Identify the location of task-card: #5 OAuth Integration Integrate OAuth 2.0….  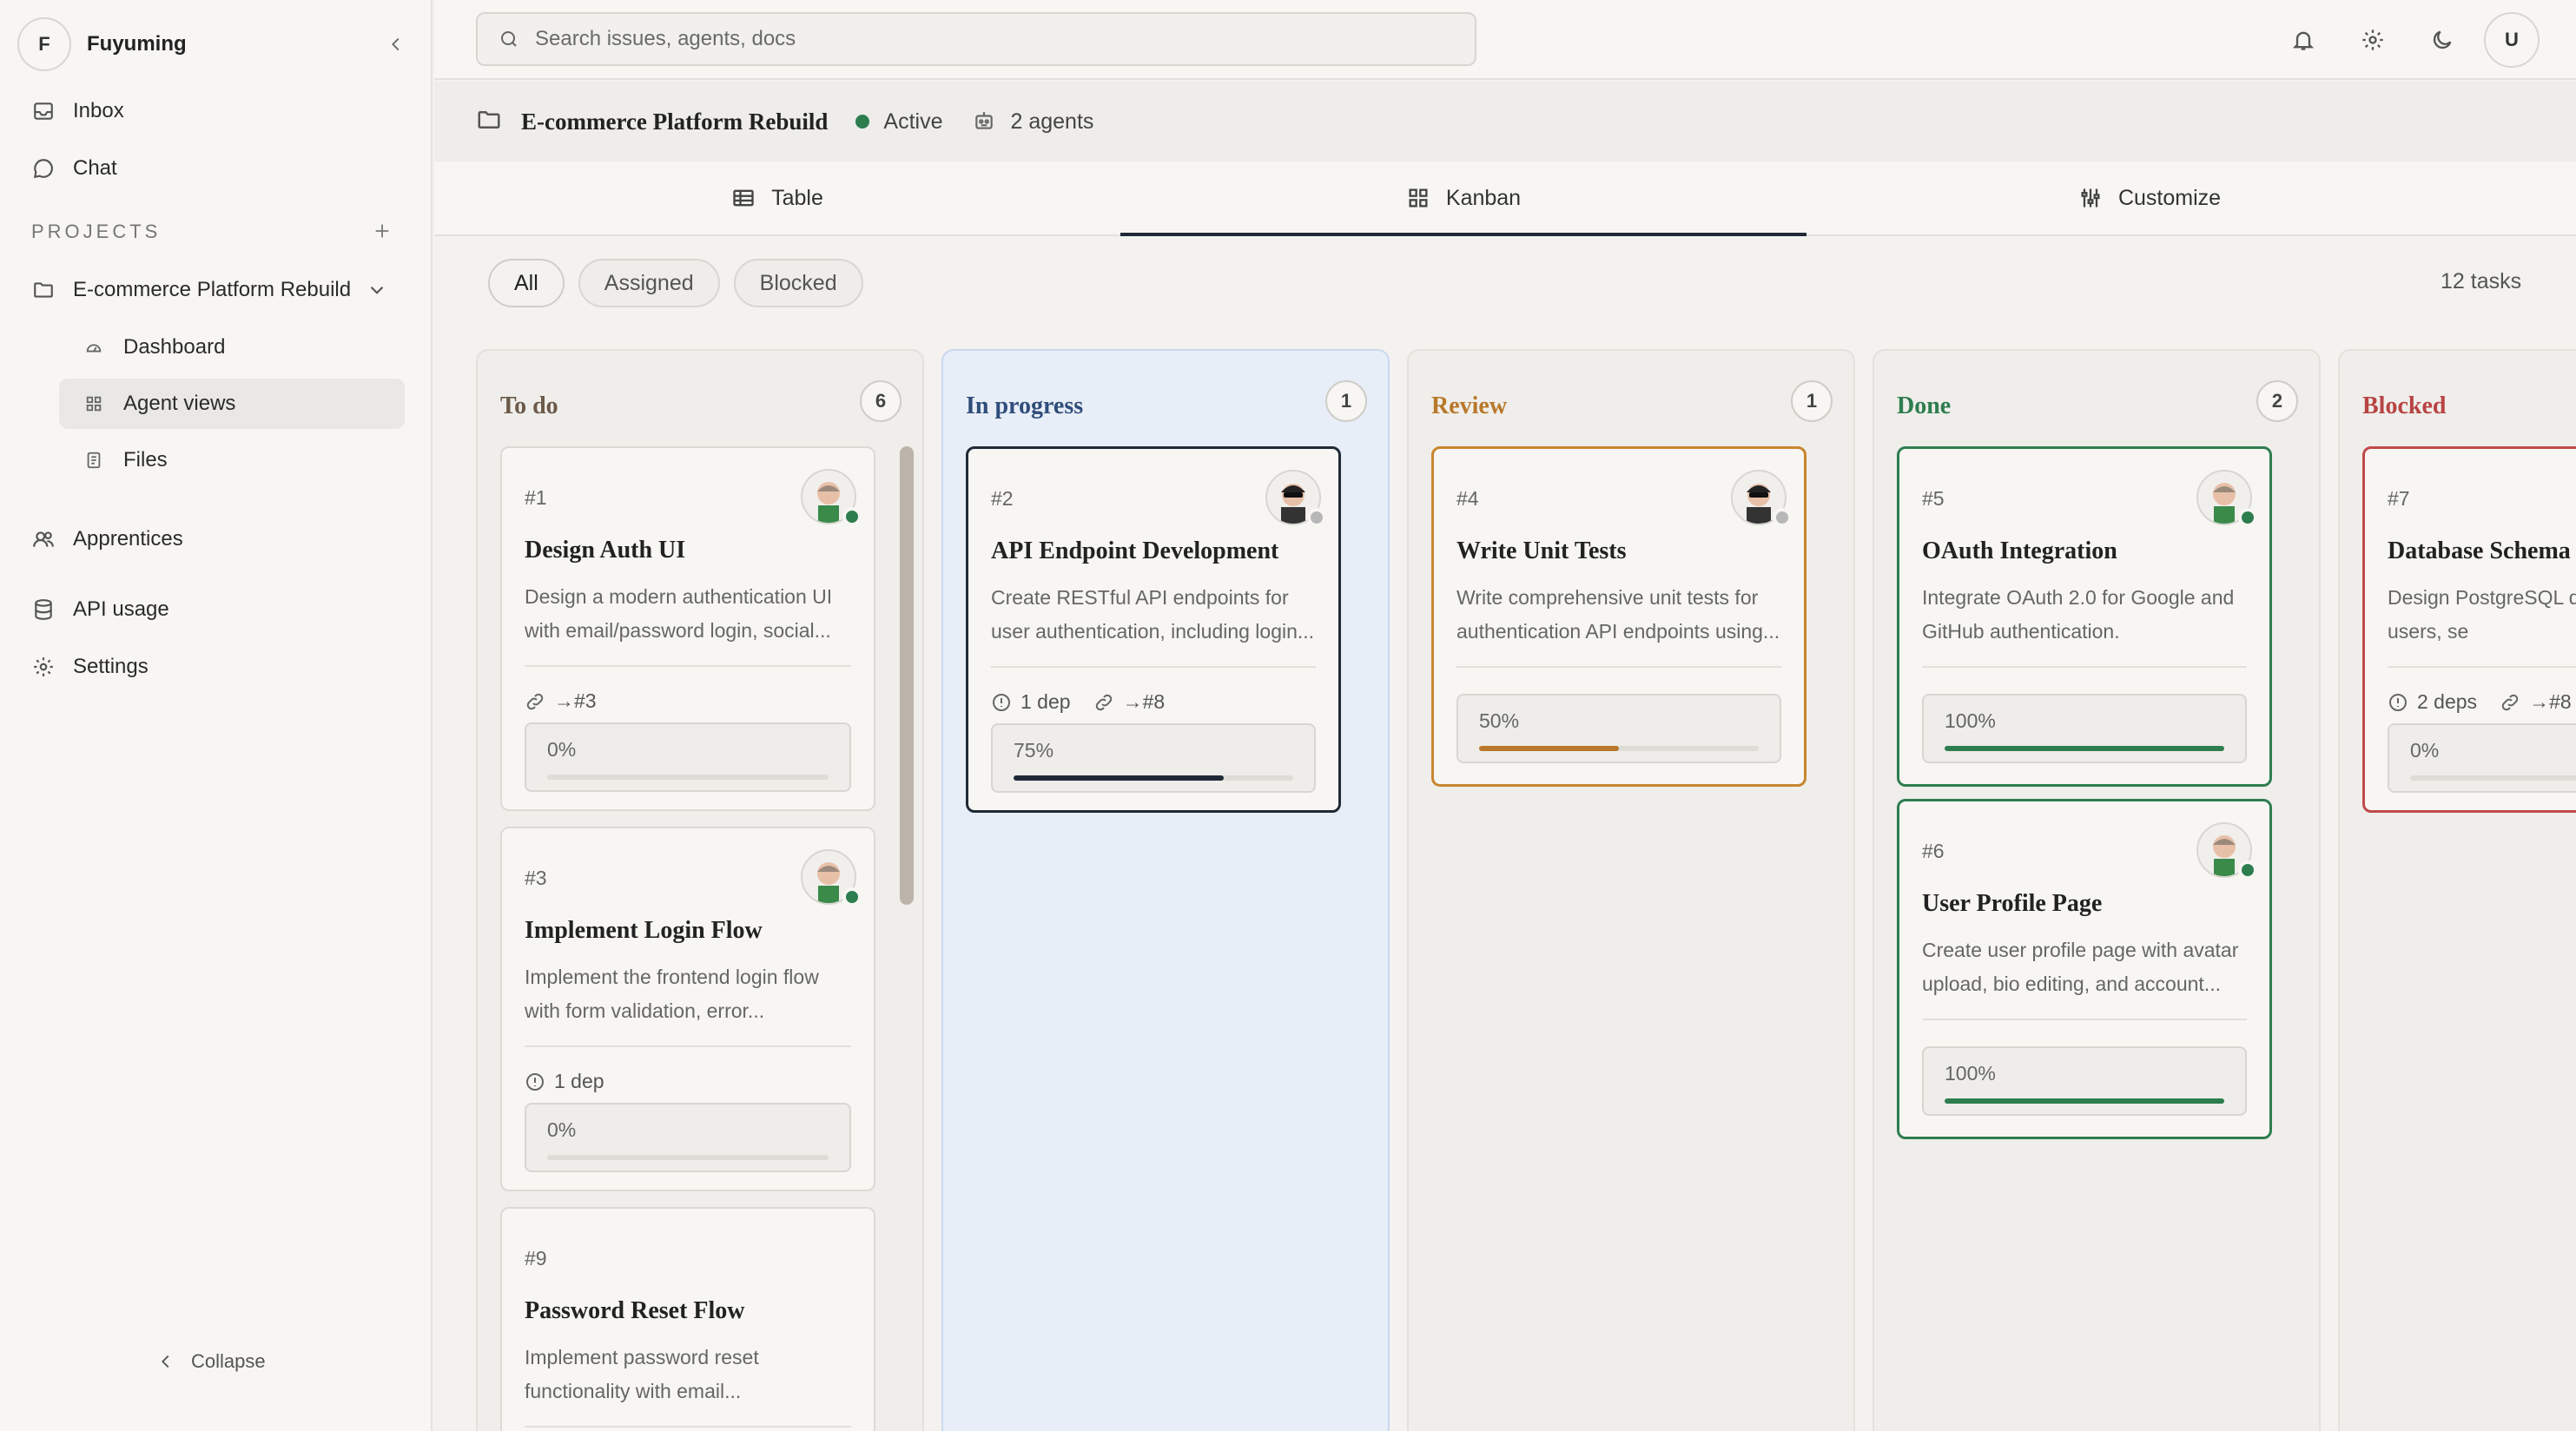
(2085, 616).